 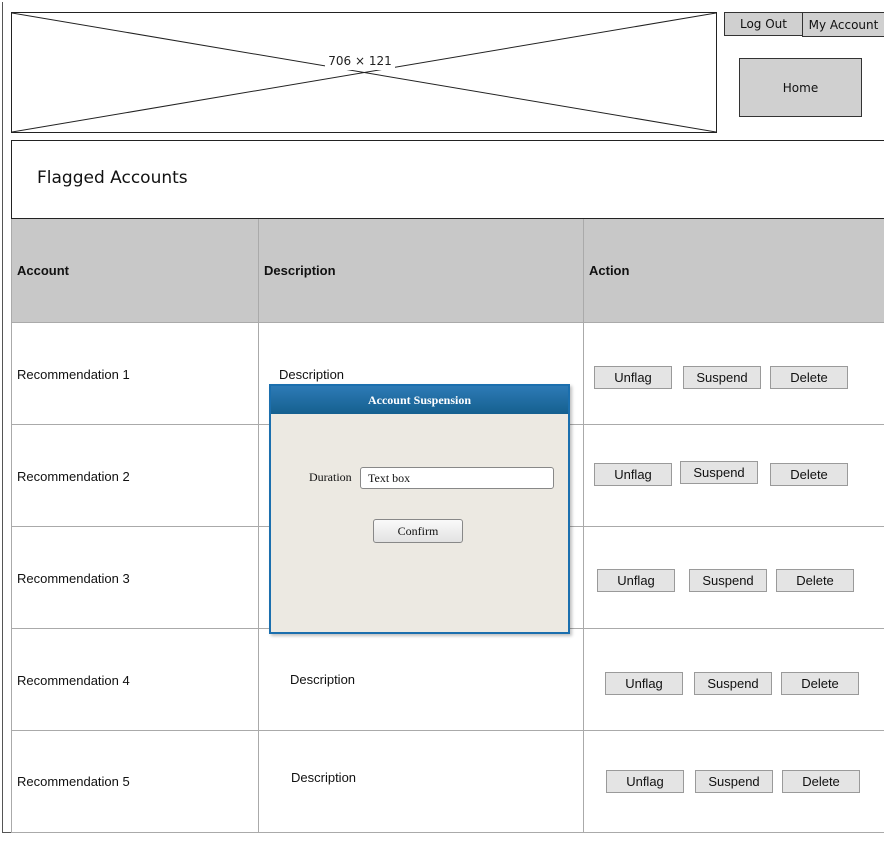 I want to click on page-title: Flagged Accounts, so click(x=112, y=178).